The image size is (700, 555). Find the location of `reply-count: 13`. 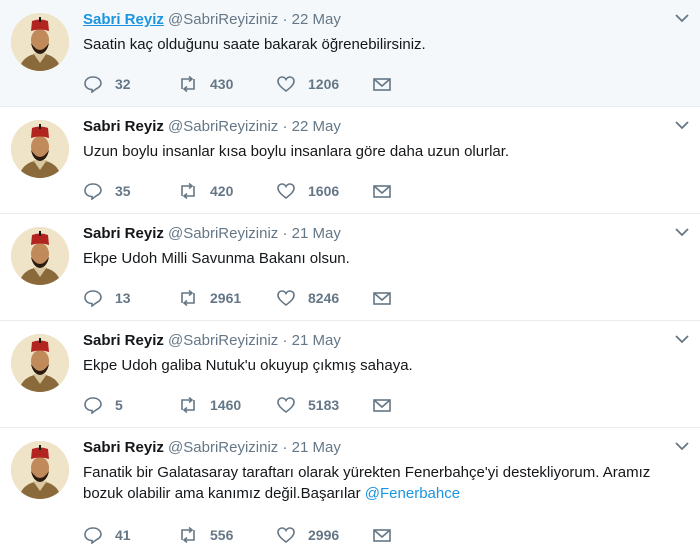

reply-count: 13 is located at coordinates (123, 298).